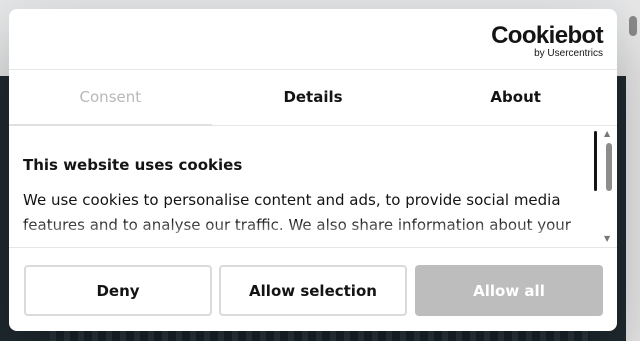  What do you see at coordinates (609, 167) in the screenshot?
I see `content-scrollbar-thumb` at bounding box center [609, 167].